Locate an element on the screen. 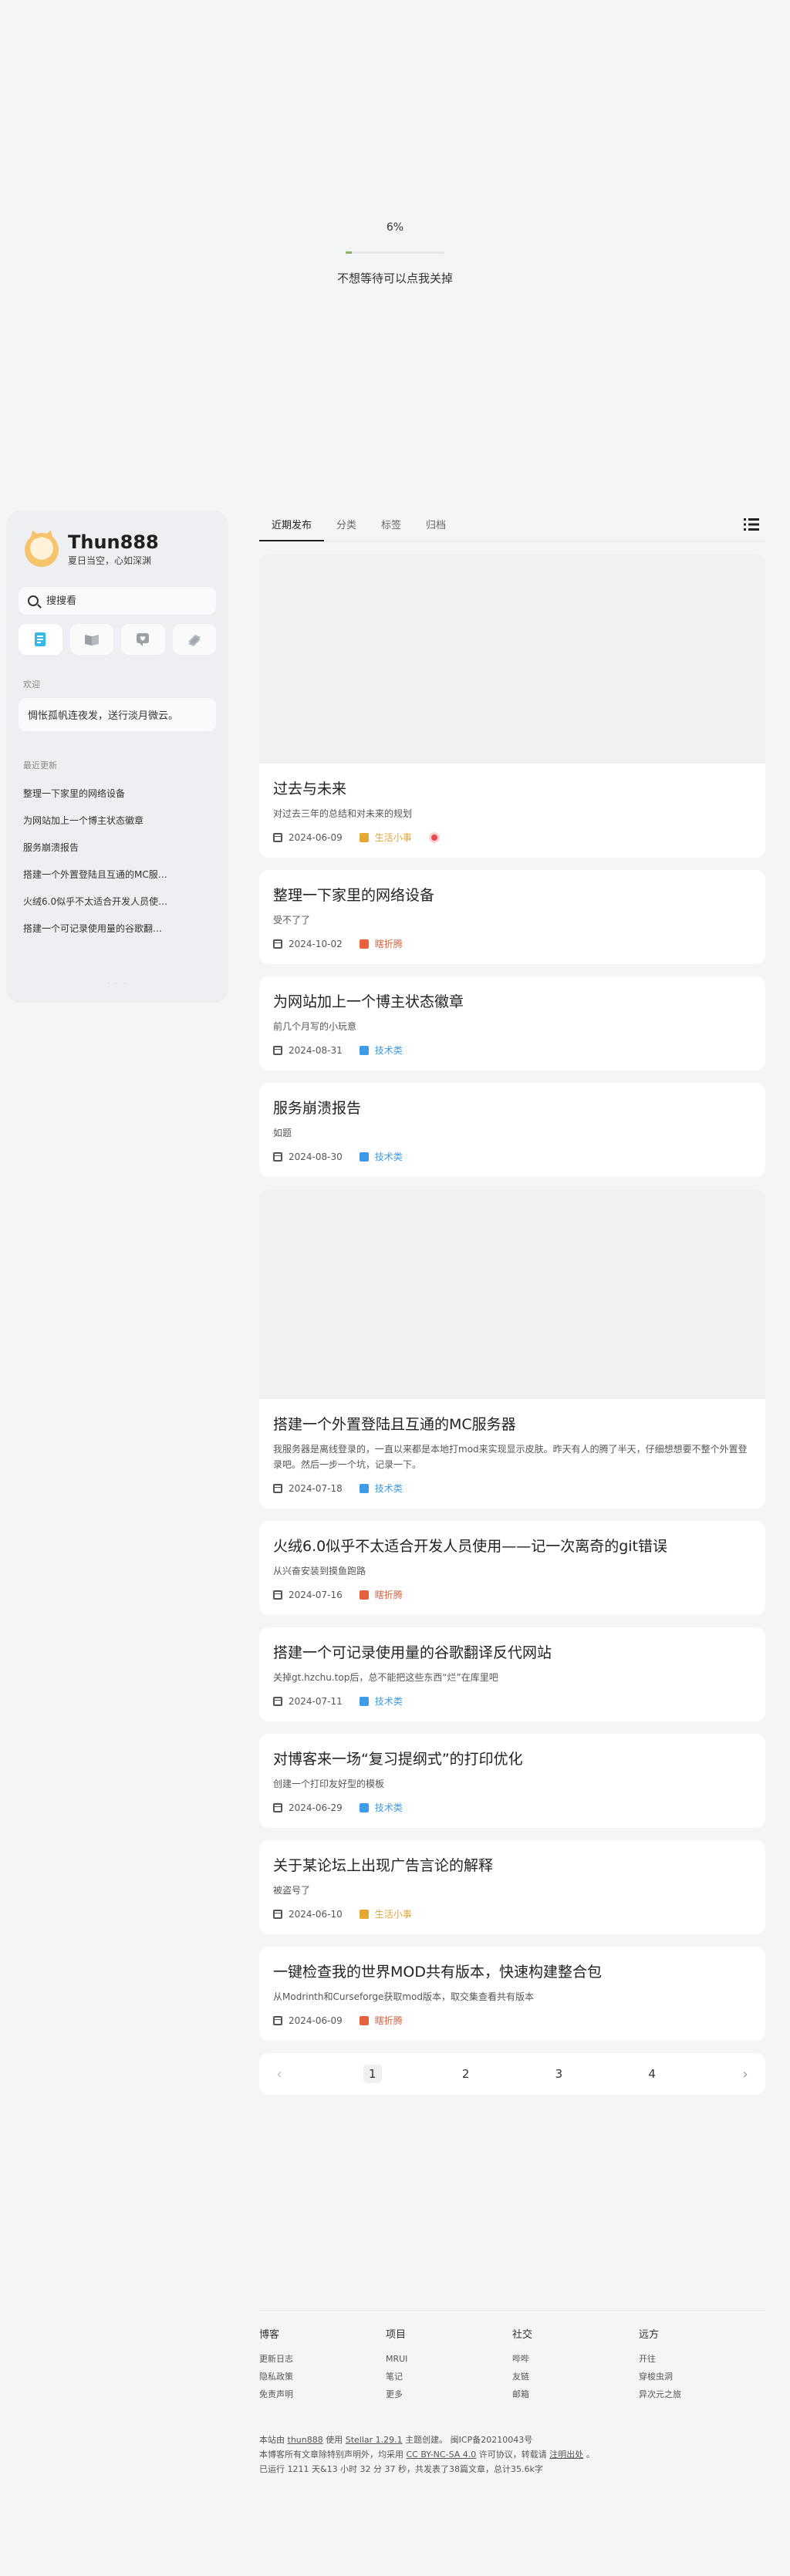 Image resolution: width=790 pixels, height=2576 pixels. page-2: 2 is located at coordinates (466, 2074).